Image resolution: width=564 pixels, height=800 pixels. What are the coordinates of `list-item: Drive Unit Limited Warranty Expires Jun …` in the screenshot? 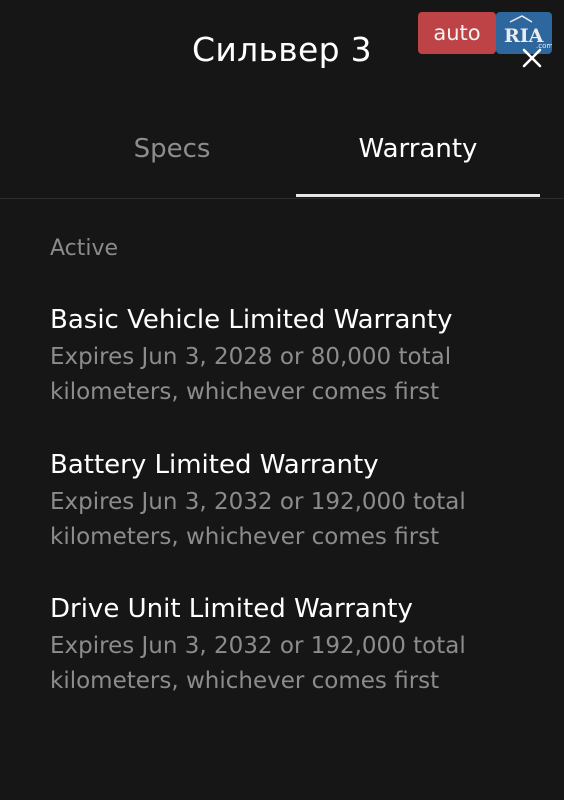 It's located at (290, 645).